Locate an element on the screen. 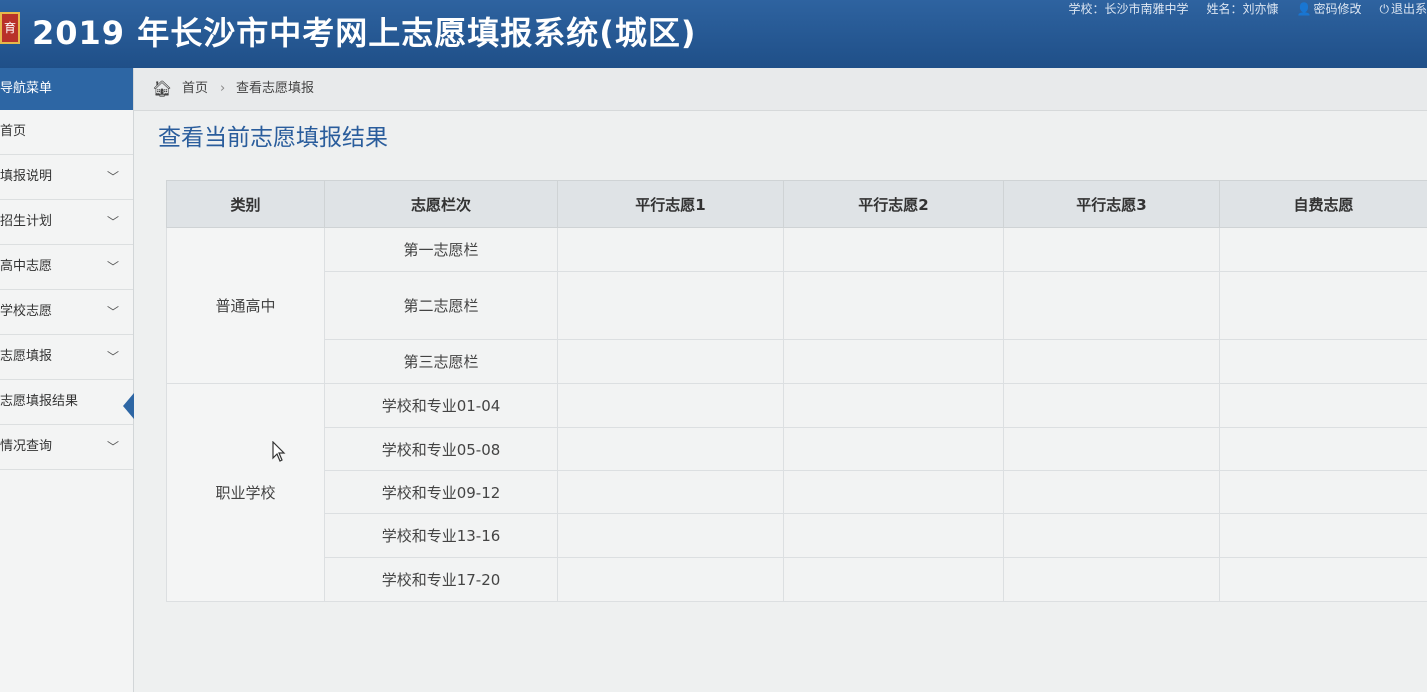 The height and width of the screenshot is (692, 1427). slot-cell: 第三志愿栏 is located at coordinates (441, 361).